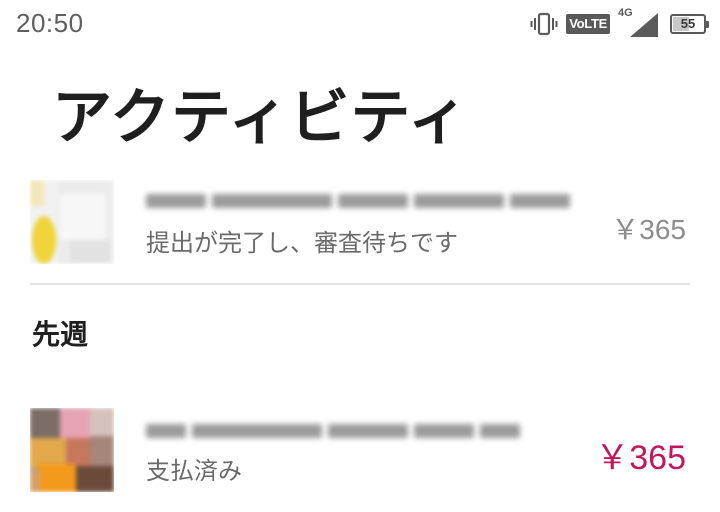  What do you see at coordinates (50, 23) in the screenshot?
I see `status-time: 20:50` at bounding box center [50, 23].